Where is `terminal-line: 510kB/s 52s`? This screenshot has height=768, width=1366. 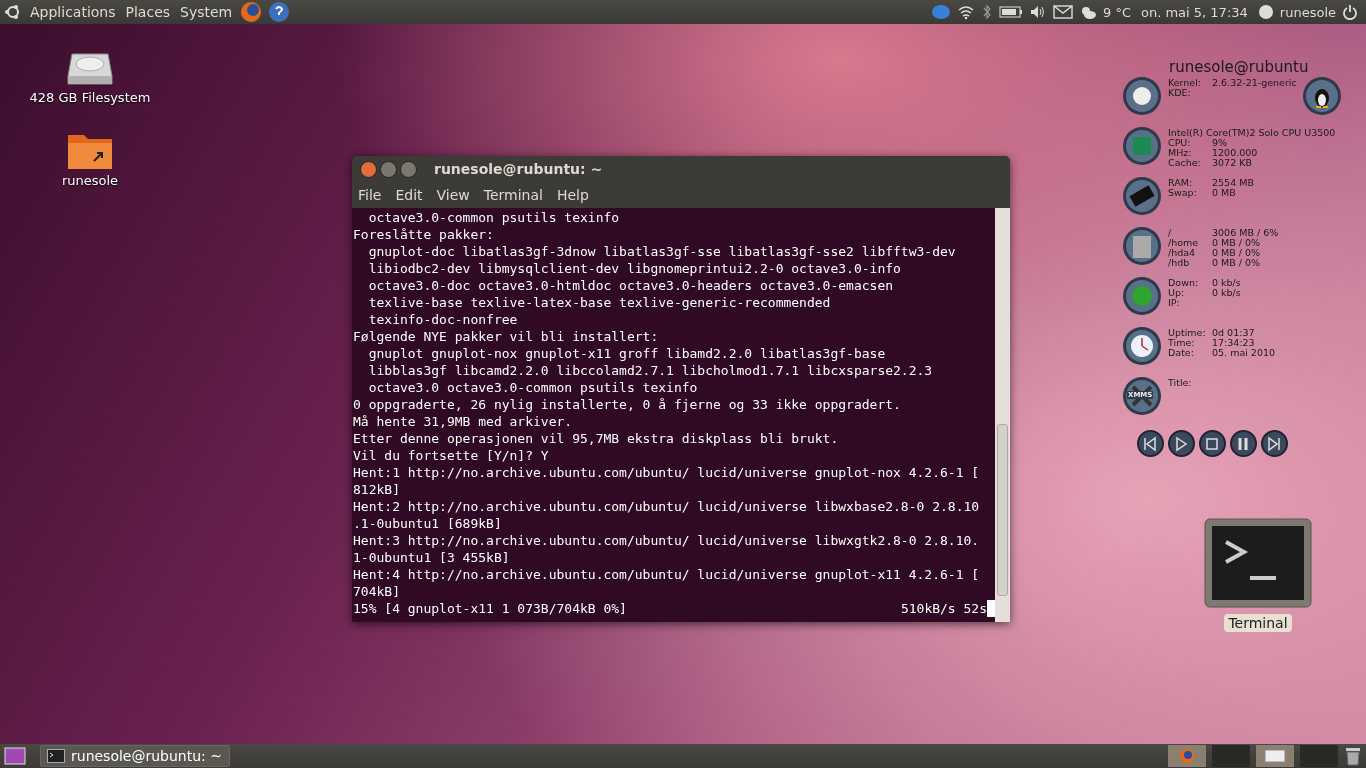 terminal-line: 510kB/s 52s is located at coordinates (943, 608).